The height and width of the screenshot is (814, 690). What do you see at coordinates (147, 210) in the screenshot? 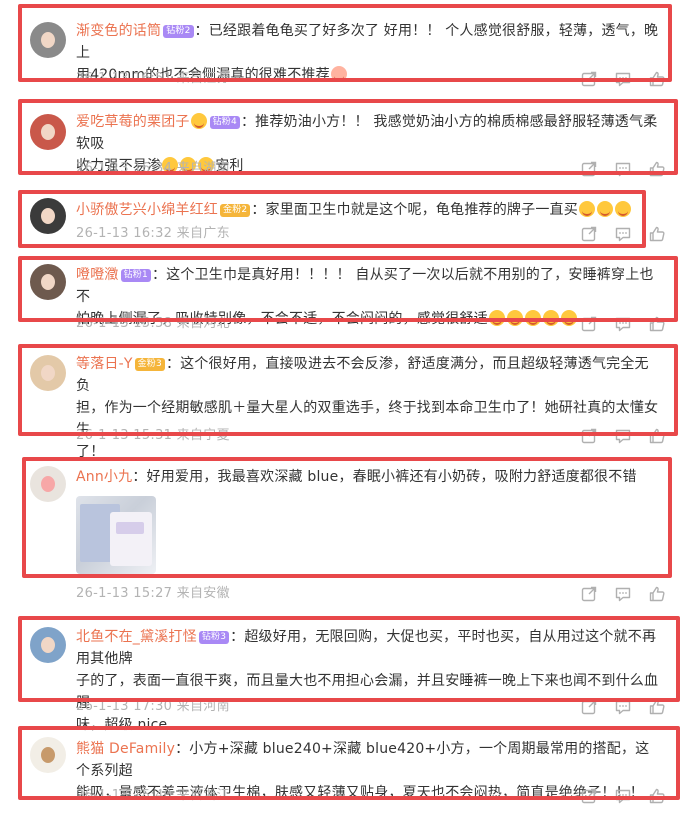
I see `username-link: 小骄傲艺兴小绵羊红红` at bounding box center [147, 210].